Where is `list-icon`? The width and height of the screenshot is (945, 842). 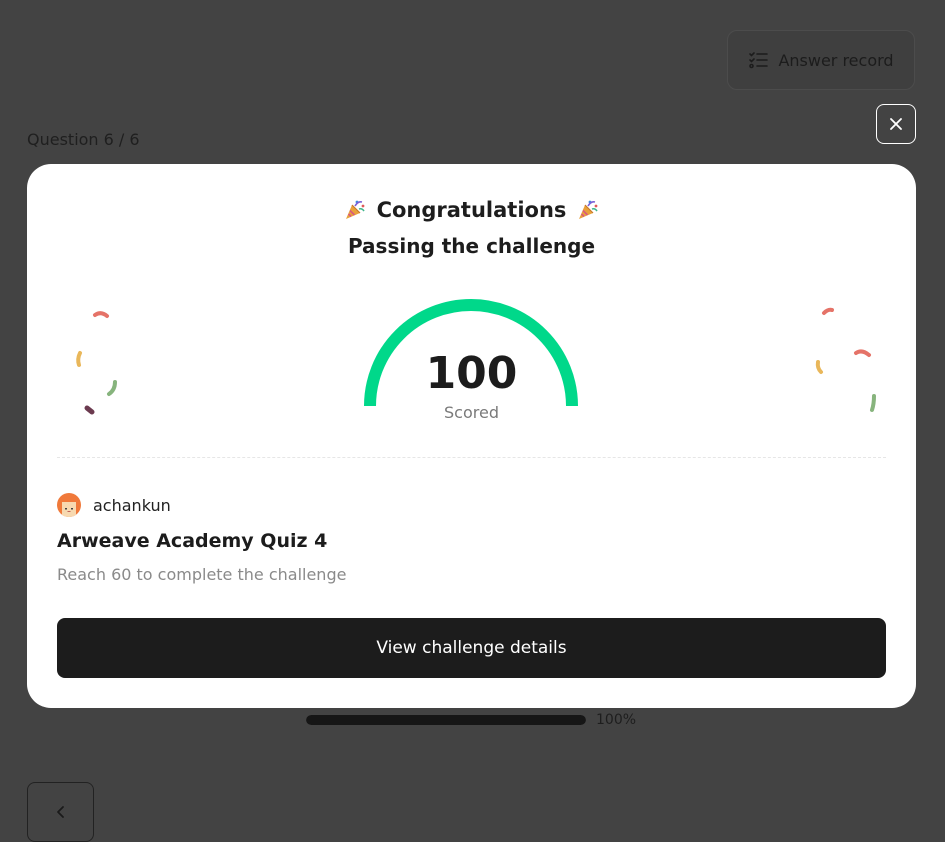
list-icon is located at coordinates (759, 60).